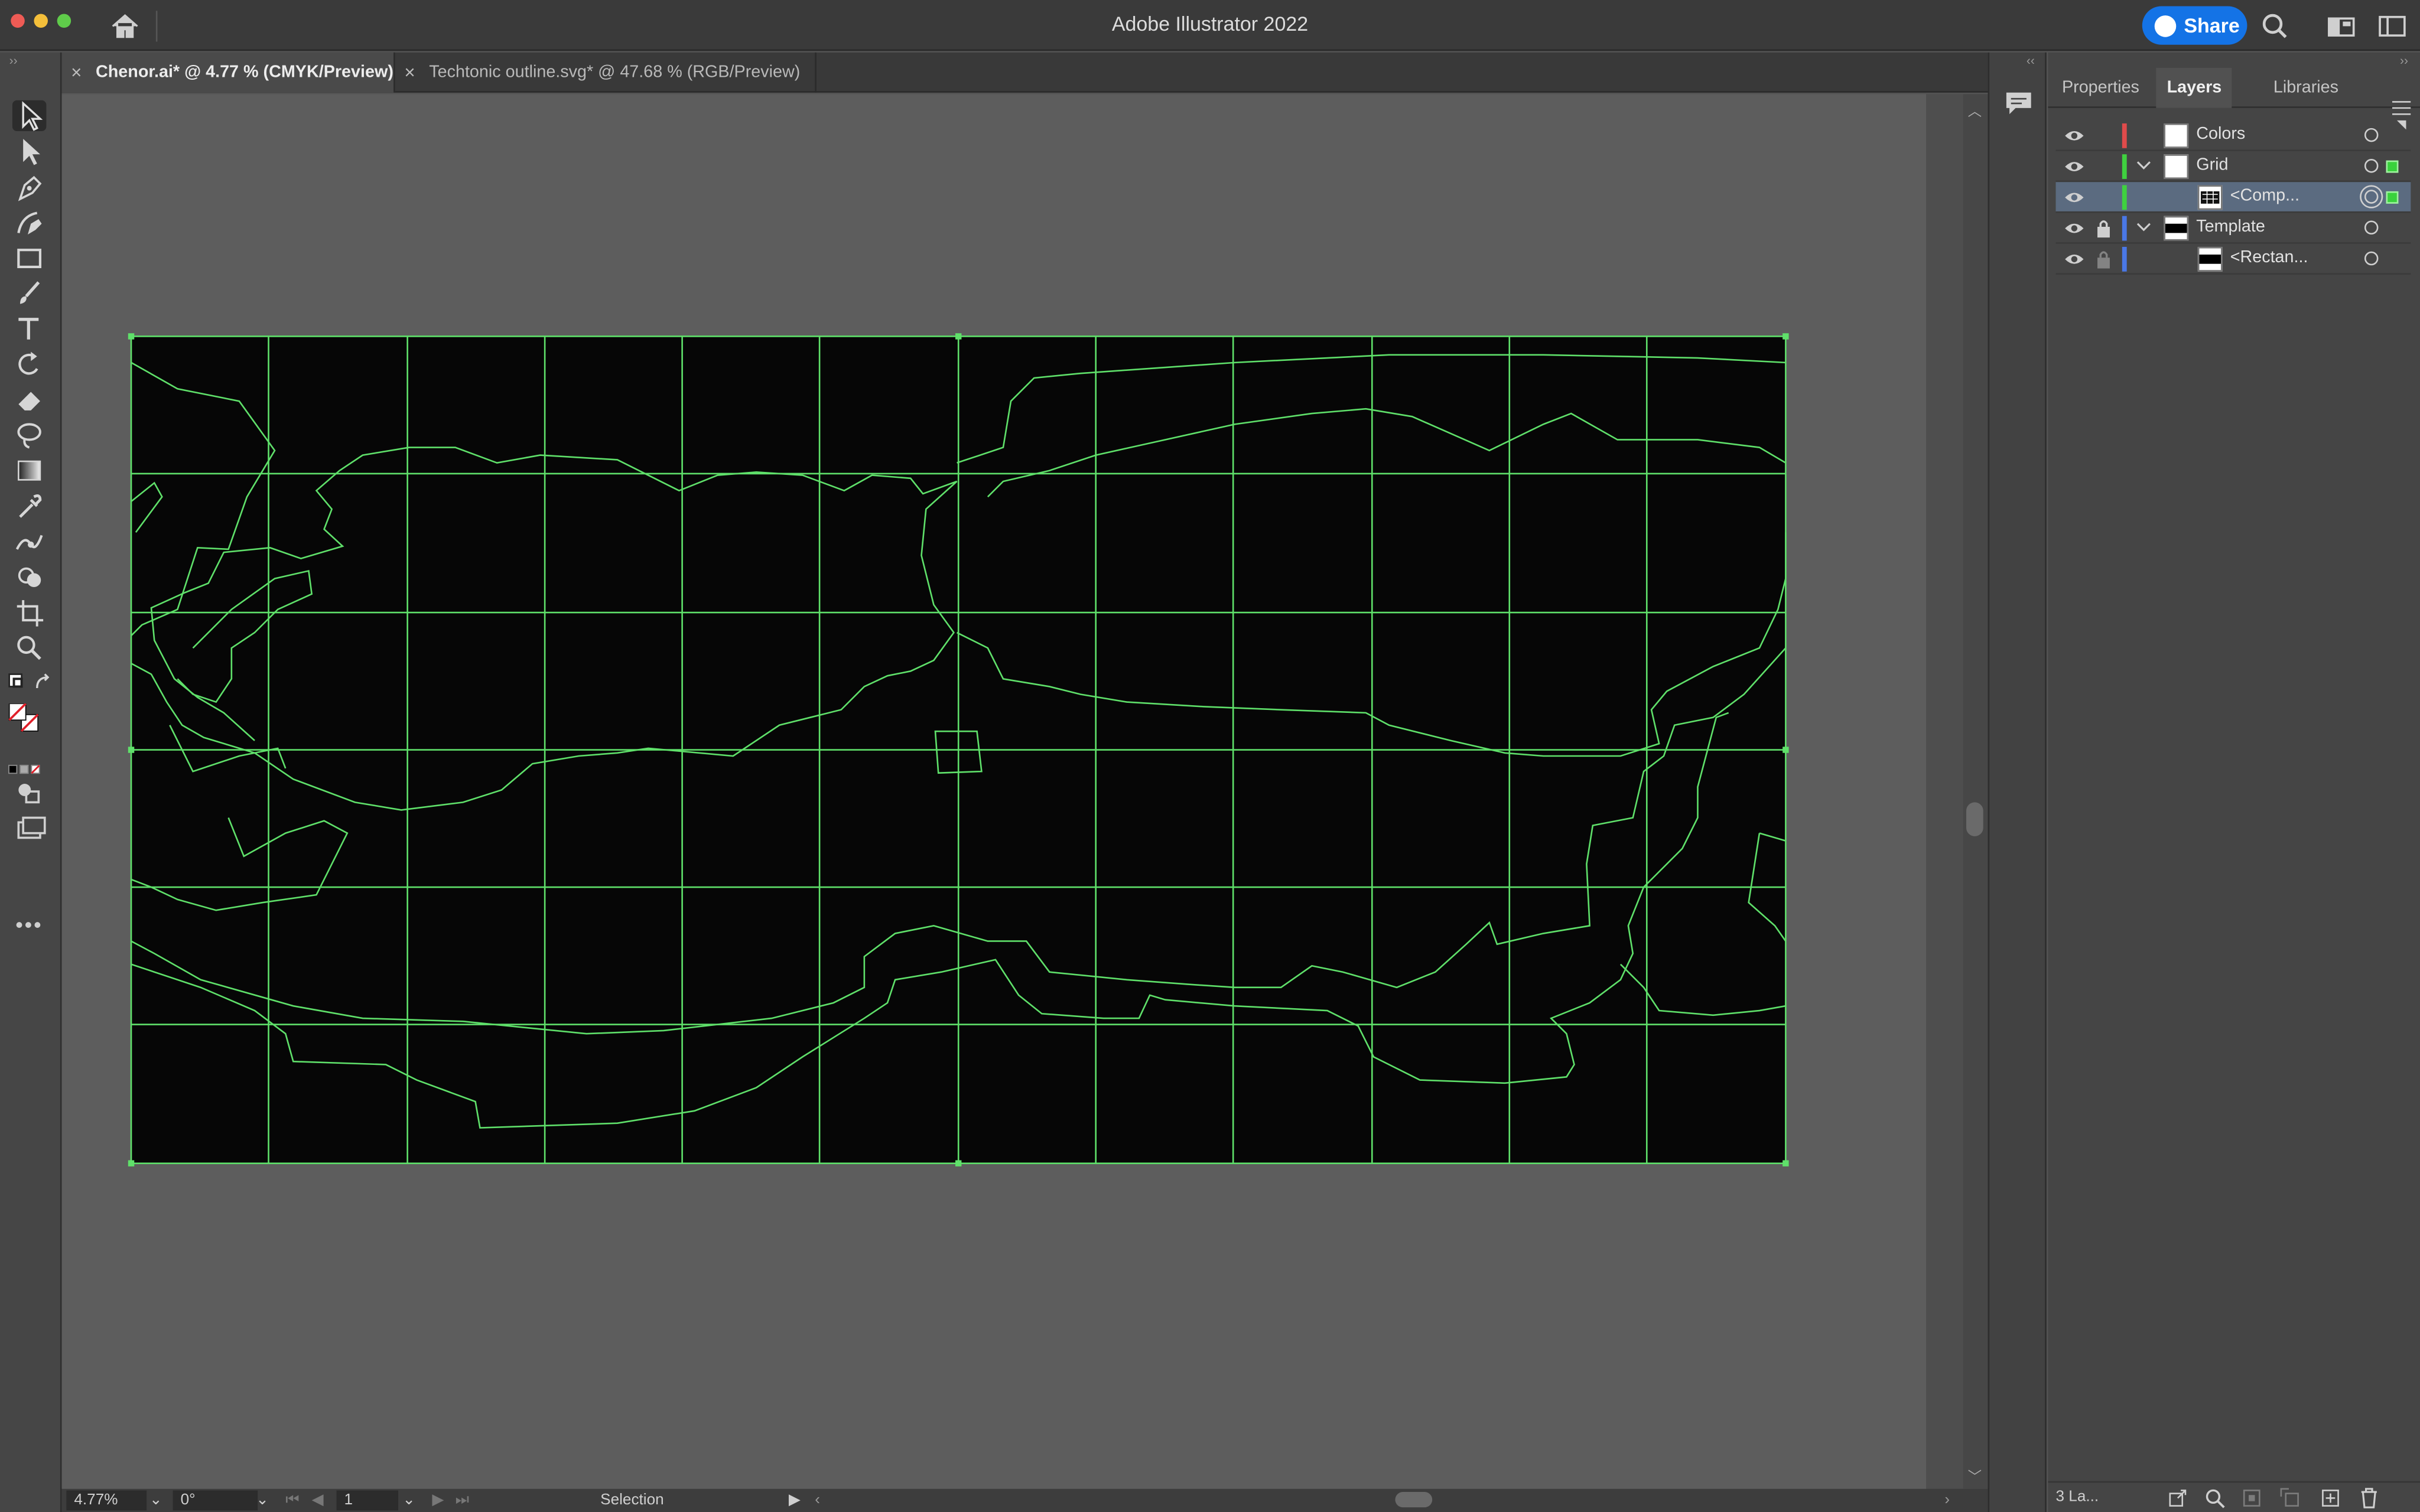 This screenshot has width=2420, height=1512. Describe the element at coordinates (29, 116) in the screenshot. I see `selection-tool-icon` at that location.